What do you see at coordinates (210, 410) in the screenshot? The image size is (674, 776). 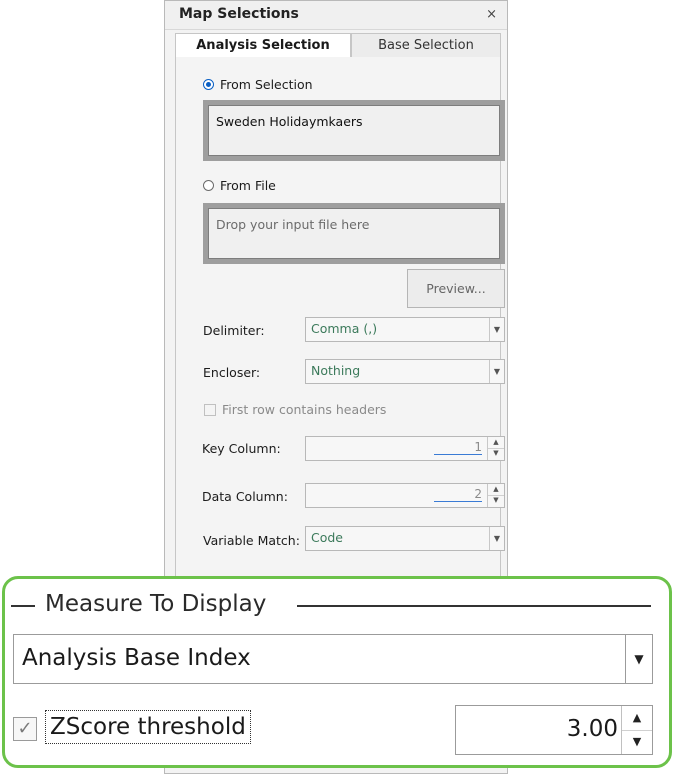 I see `headers-checkbox` at bounding box center [210, 410].